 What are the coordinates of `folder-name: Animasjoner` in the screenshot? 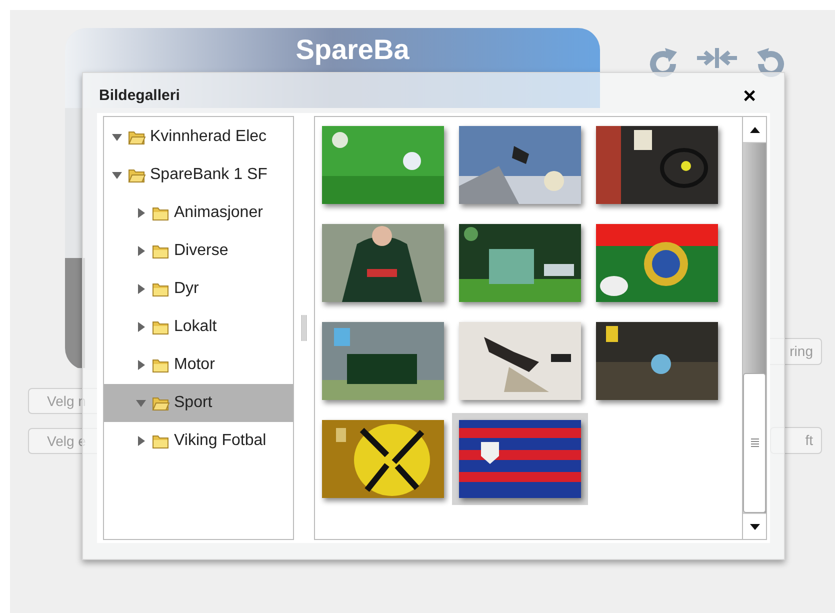 It's located at (218, 213).